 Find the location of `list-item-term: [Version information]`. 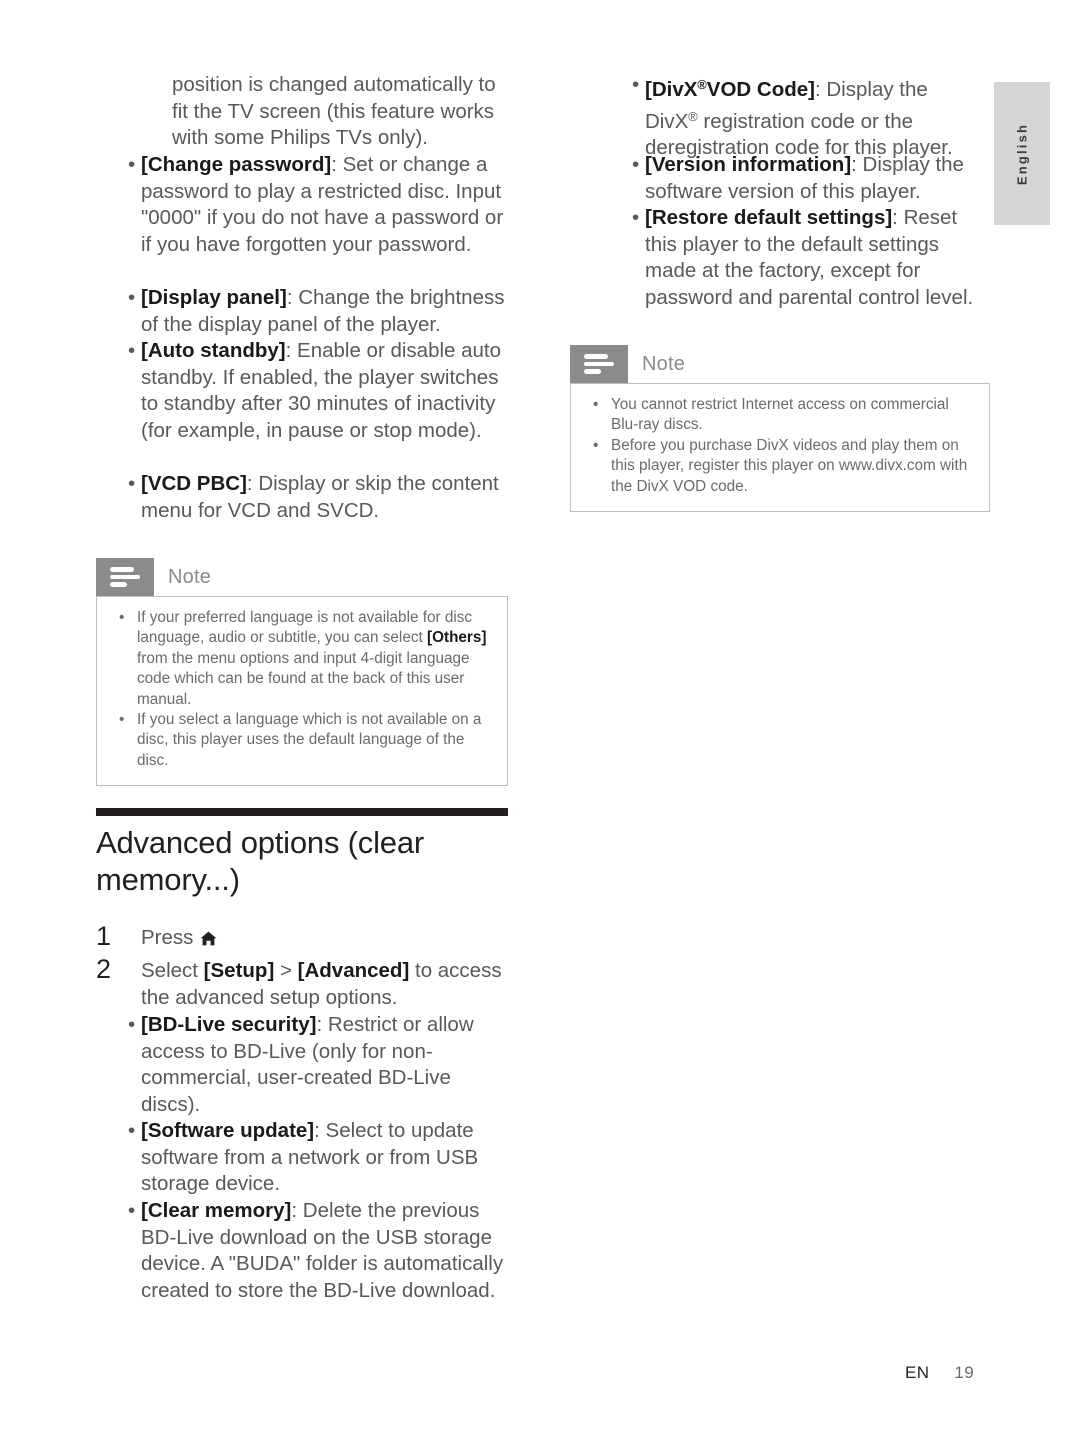

list-item-term: [Version information] is located at coordinates (748, 164).